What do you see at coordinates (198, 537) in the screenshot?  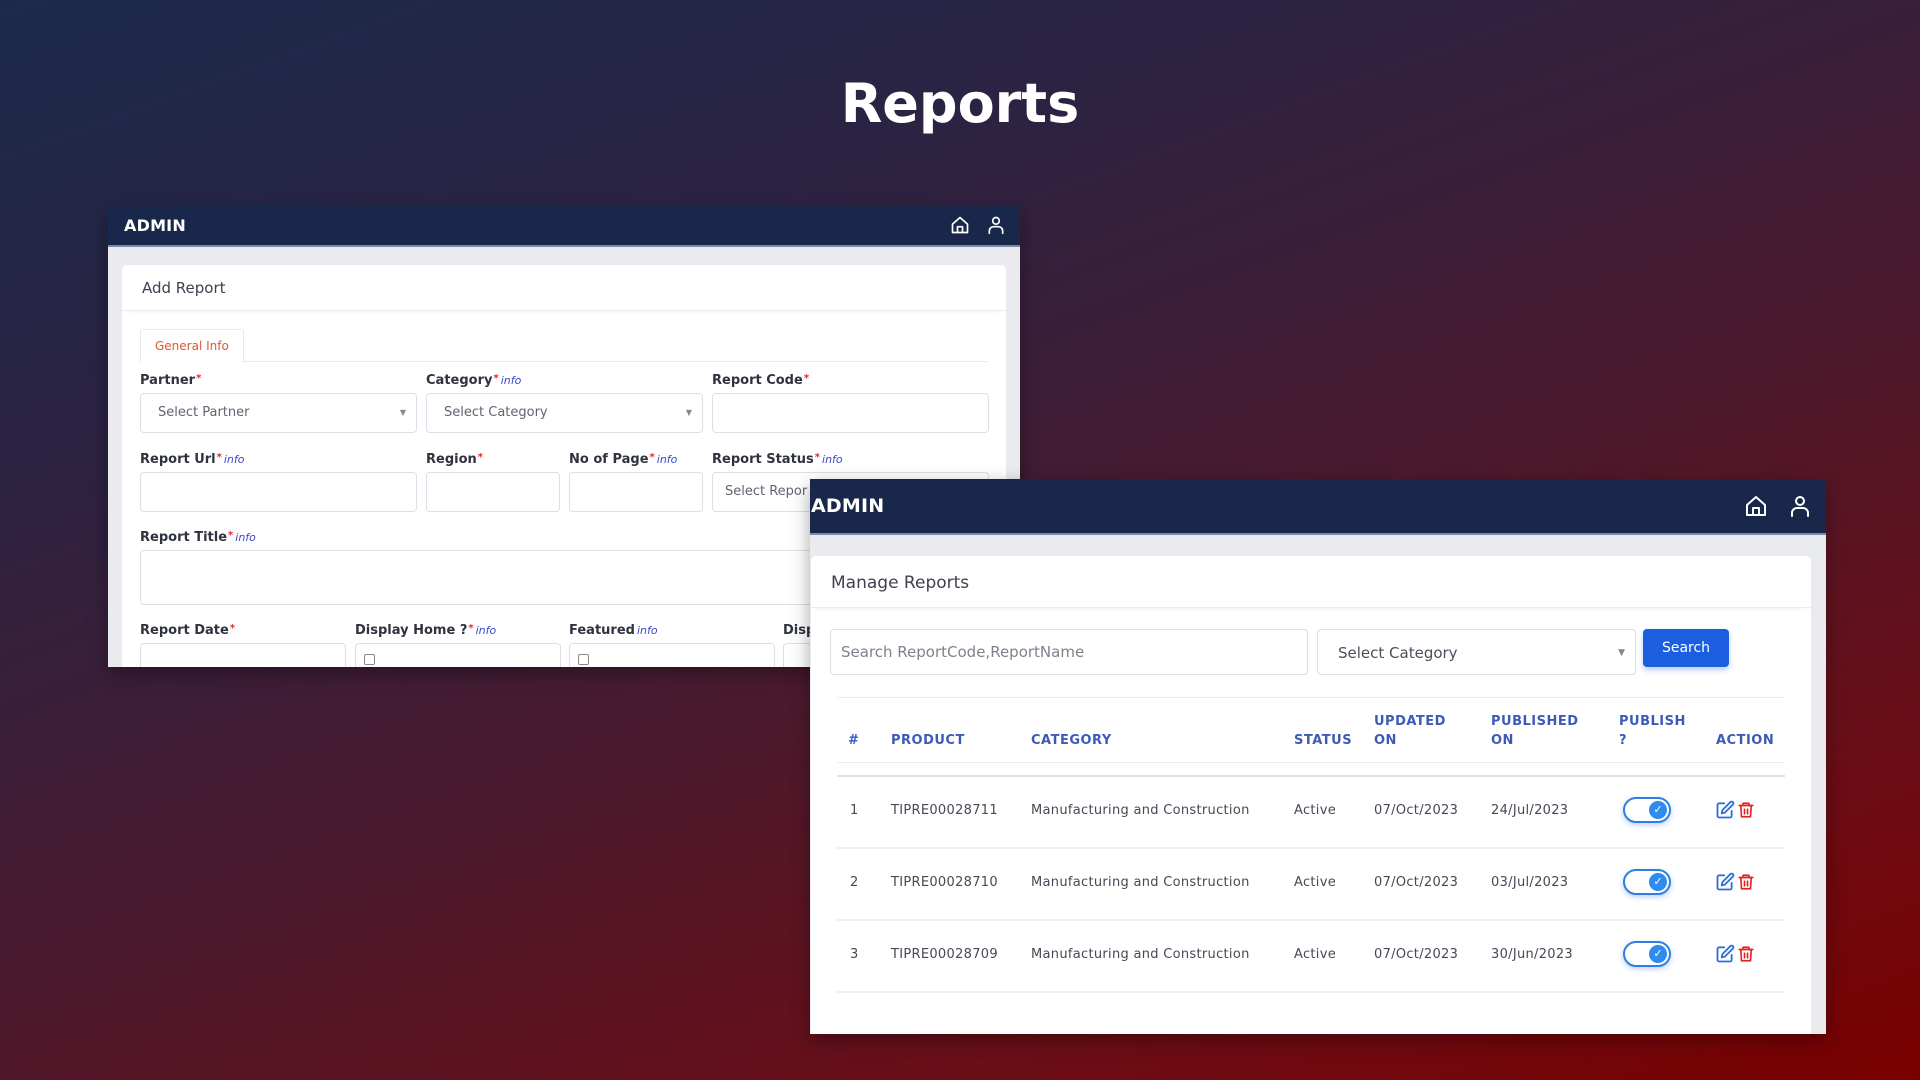 I see `report-title-label: Report Title* info` at bounding box center [198, 537].